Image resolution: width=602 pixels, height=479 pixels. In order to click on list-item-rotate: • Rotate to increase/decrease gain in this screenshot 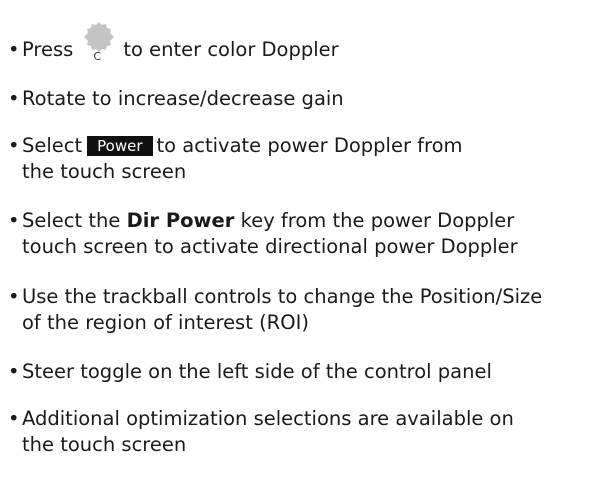, I will do `click(303, 99)`.